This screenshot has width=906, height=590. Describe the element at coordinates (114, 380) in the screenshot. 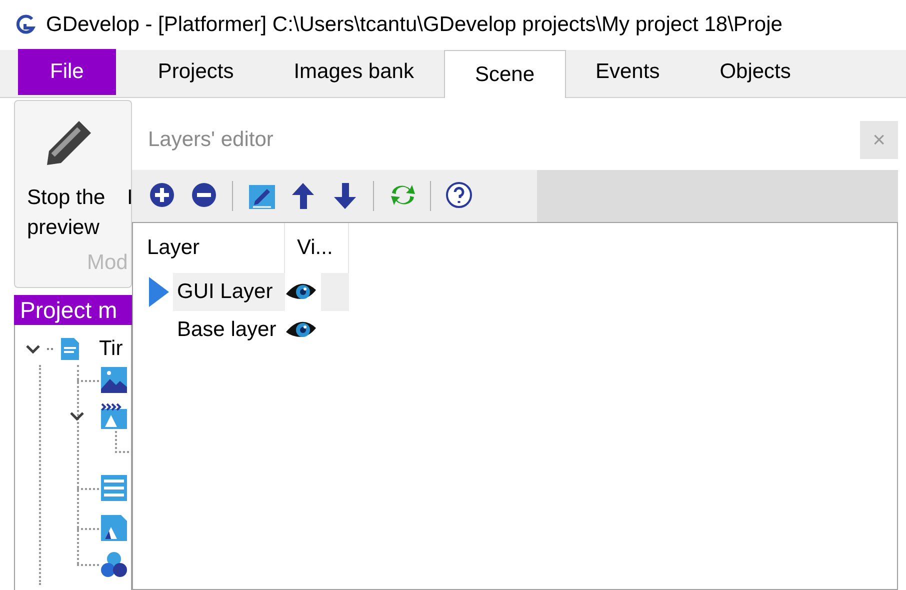

I see `image-icon` at that location.